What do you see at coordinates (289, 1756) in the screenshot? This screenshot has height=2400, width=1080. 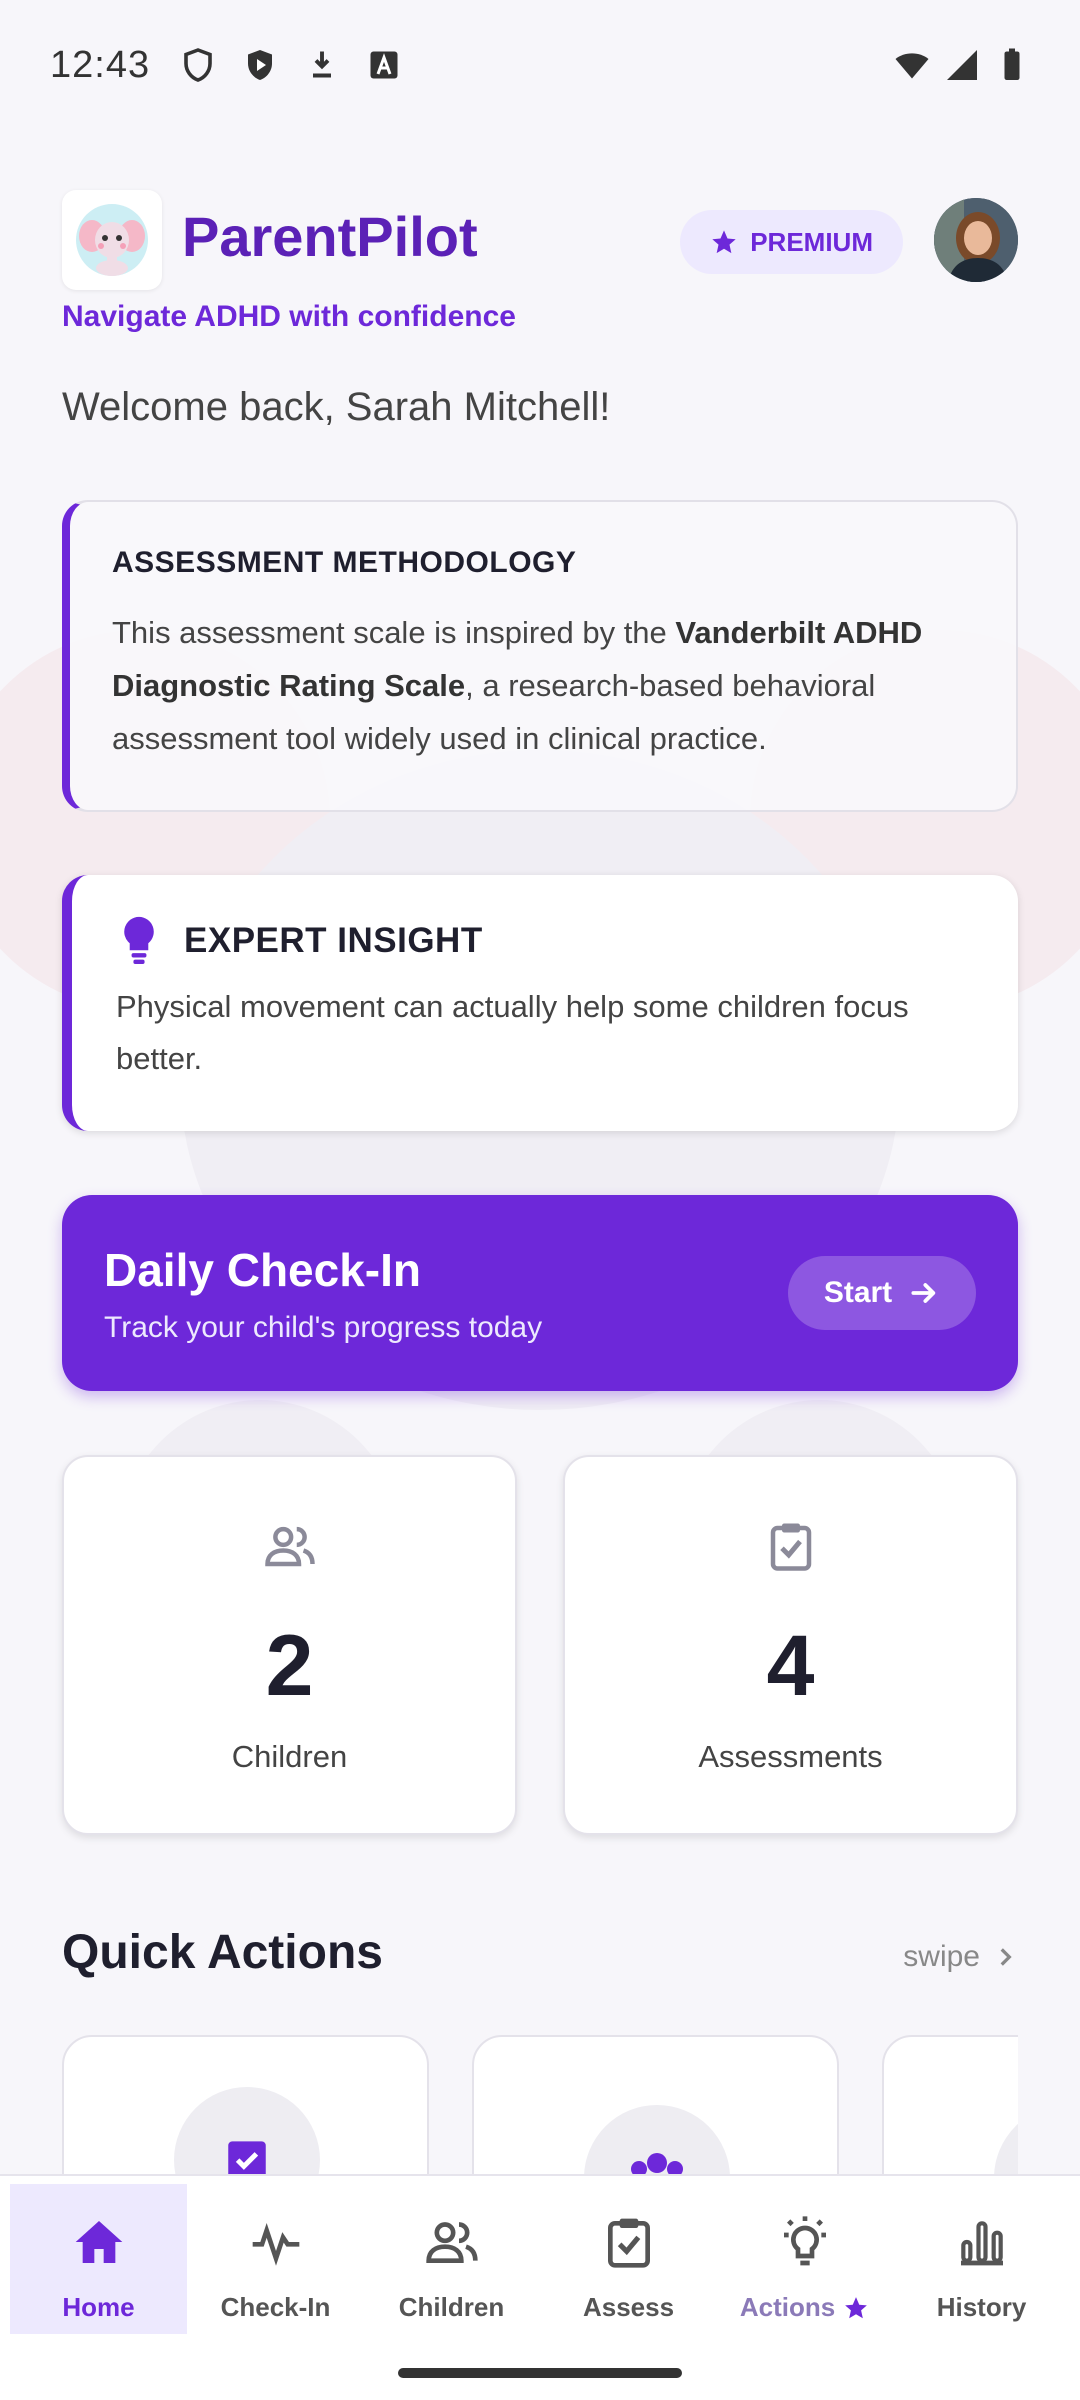 I see `children-label: Children` at bounding box center [289, 1756].